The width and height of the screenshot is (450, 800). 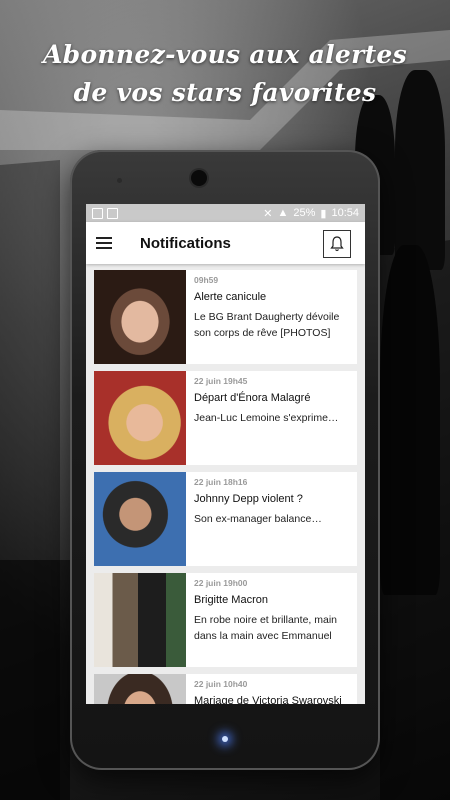 I want to click on headline-line-1: Abonnez-vous aux alertes, so click(x=225, y=54).